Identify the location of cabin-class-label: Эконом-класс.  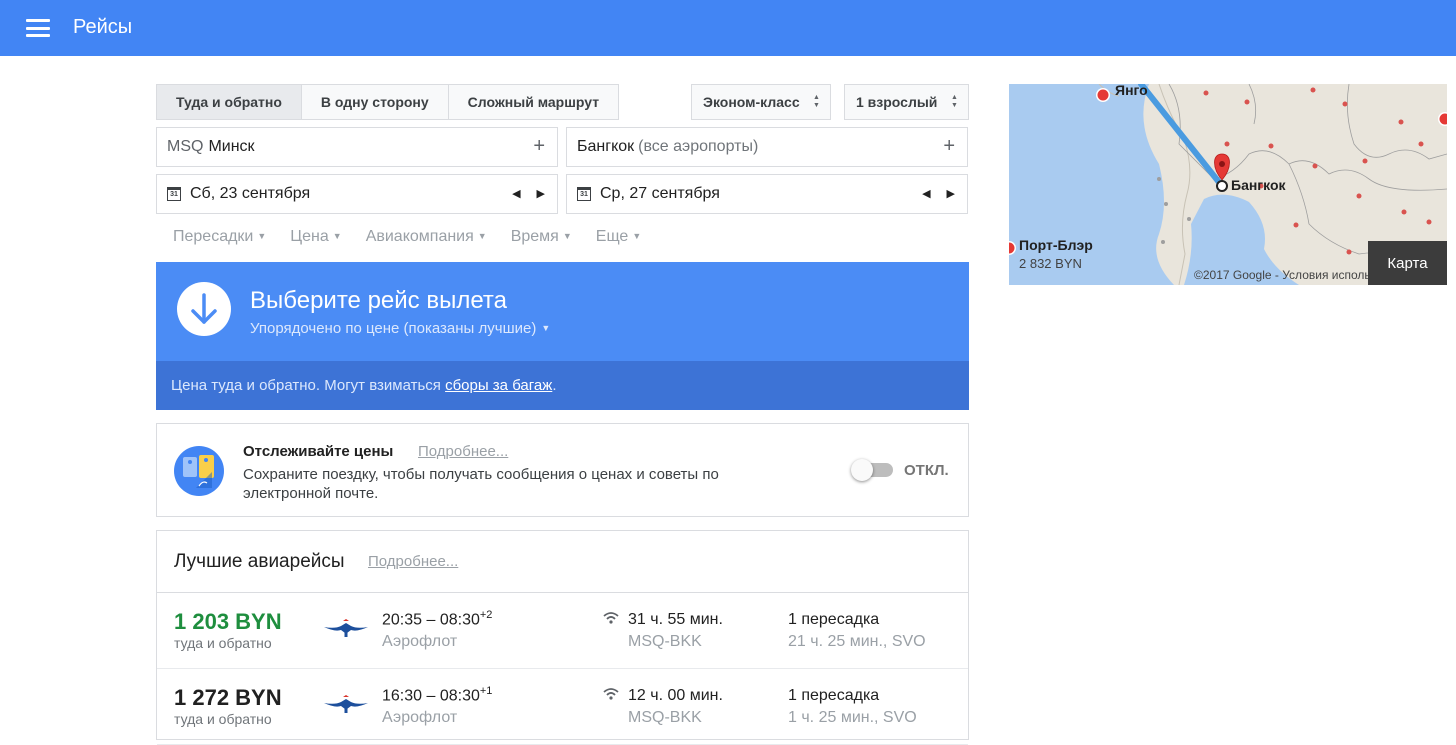
(751, 102).